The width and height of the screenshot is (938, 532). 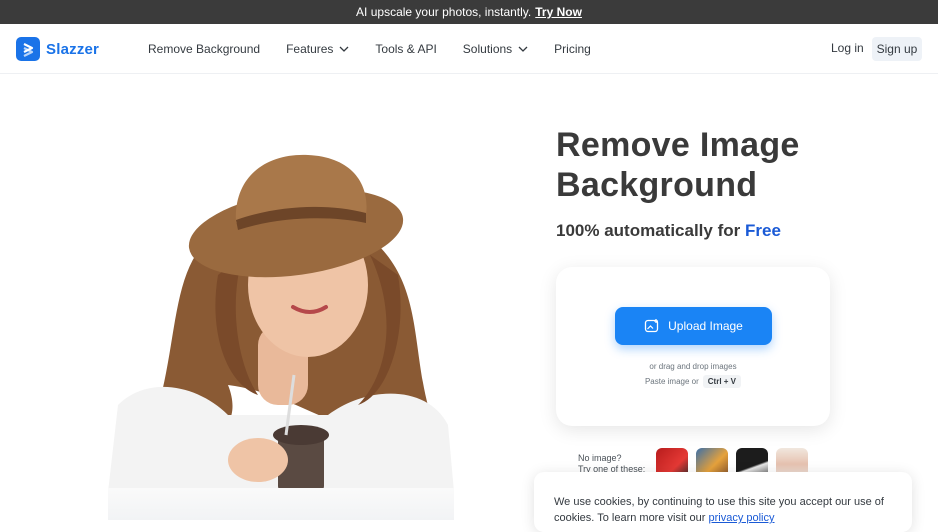 I want to click on hero-title: Remove Image Background, so click(x=736, y=165).